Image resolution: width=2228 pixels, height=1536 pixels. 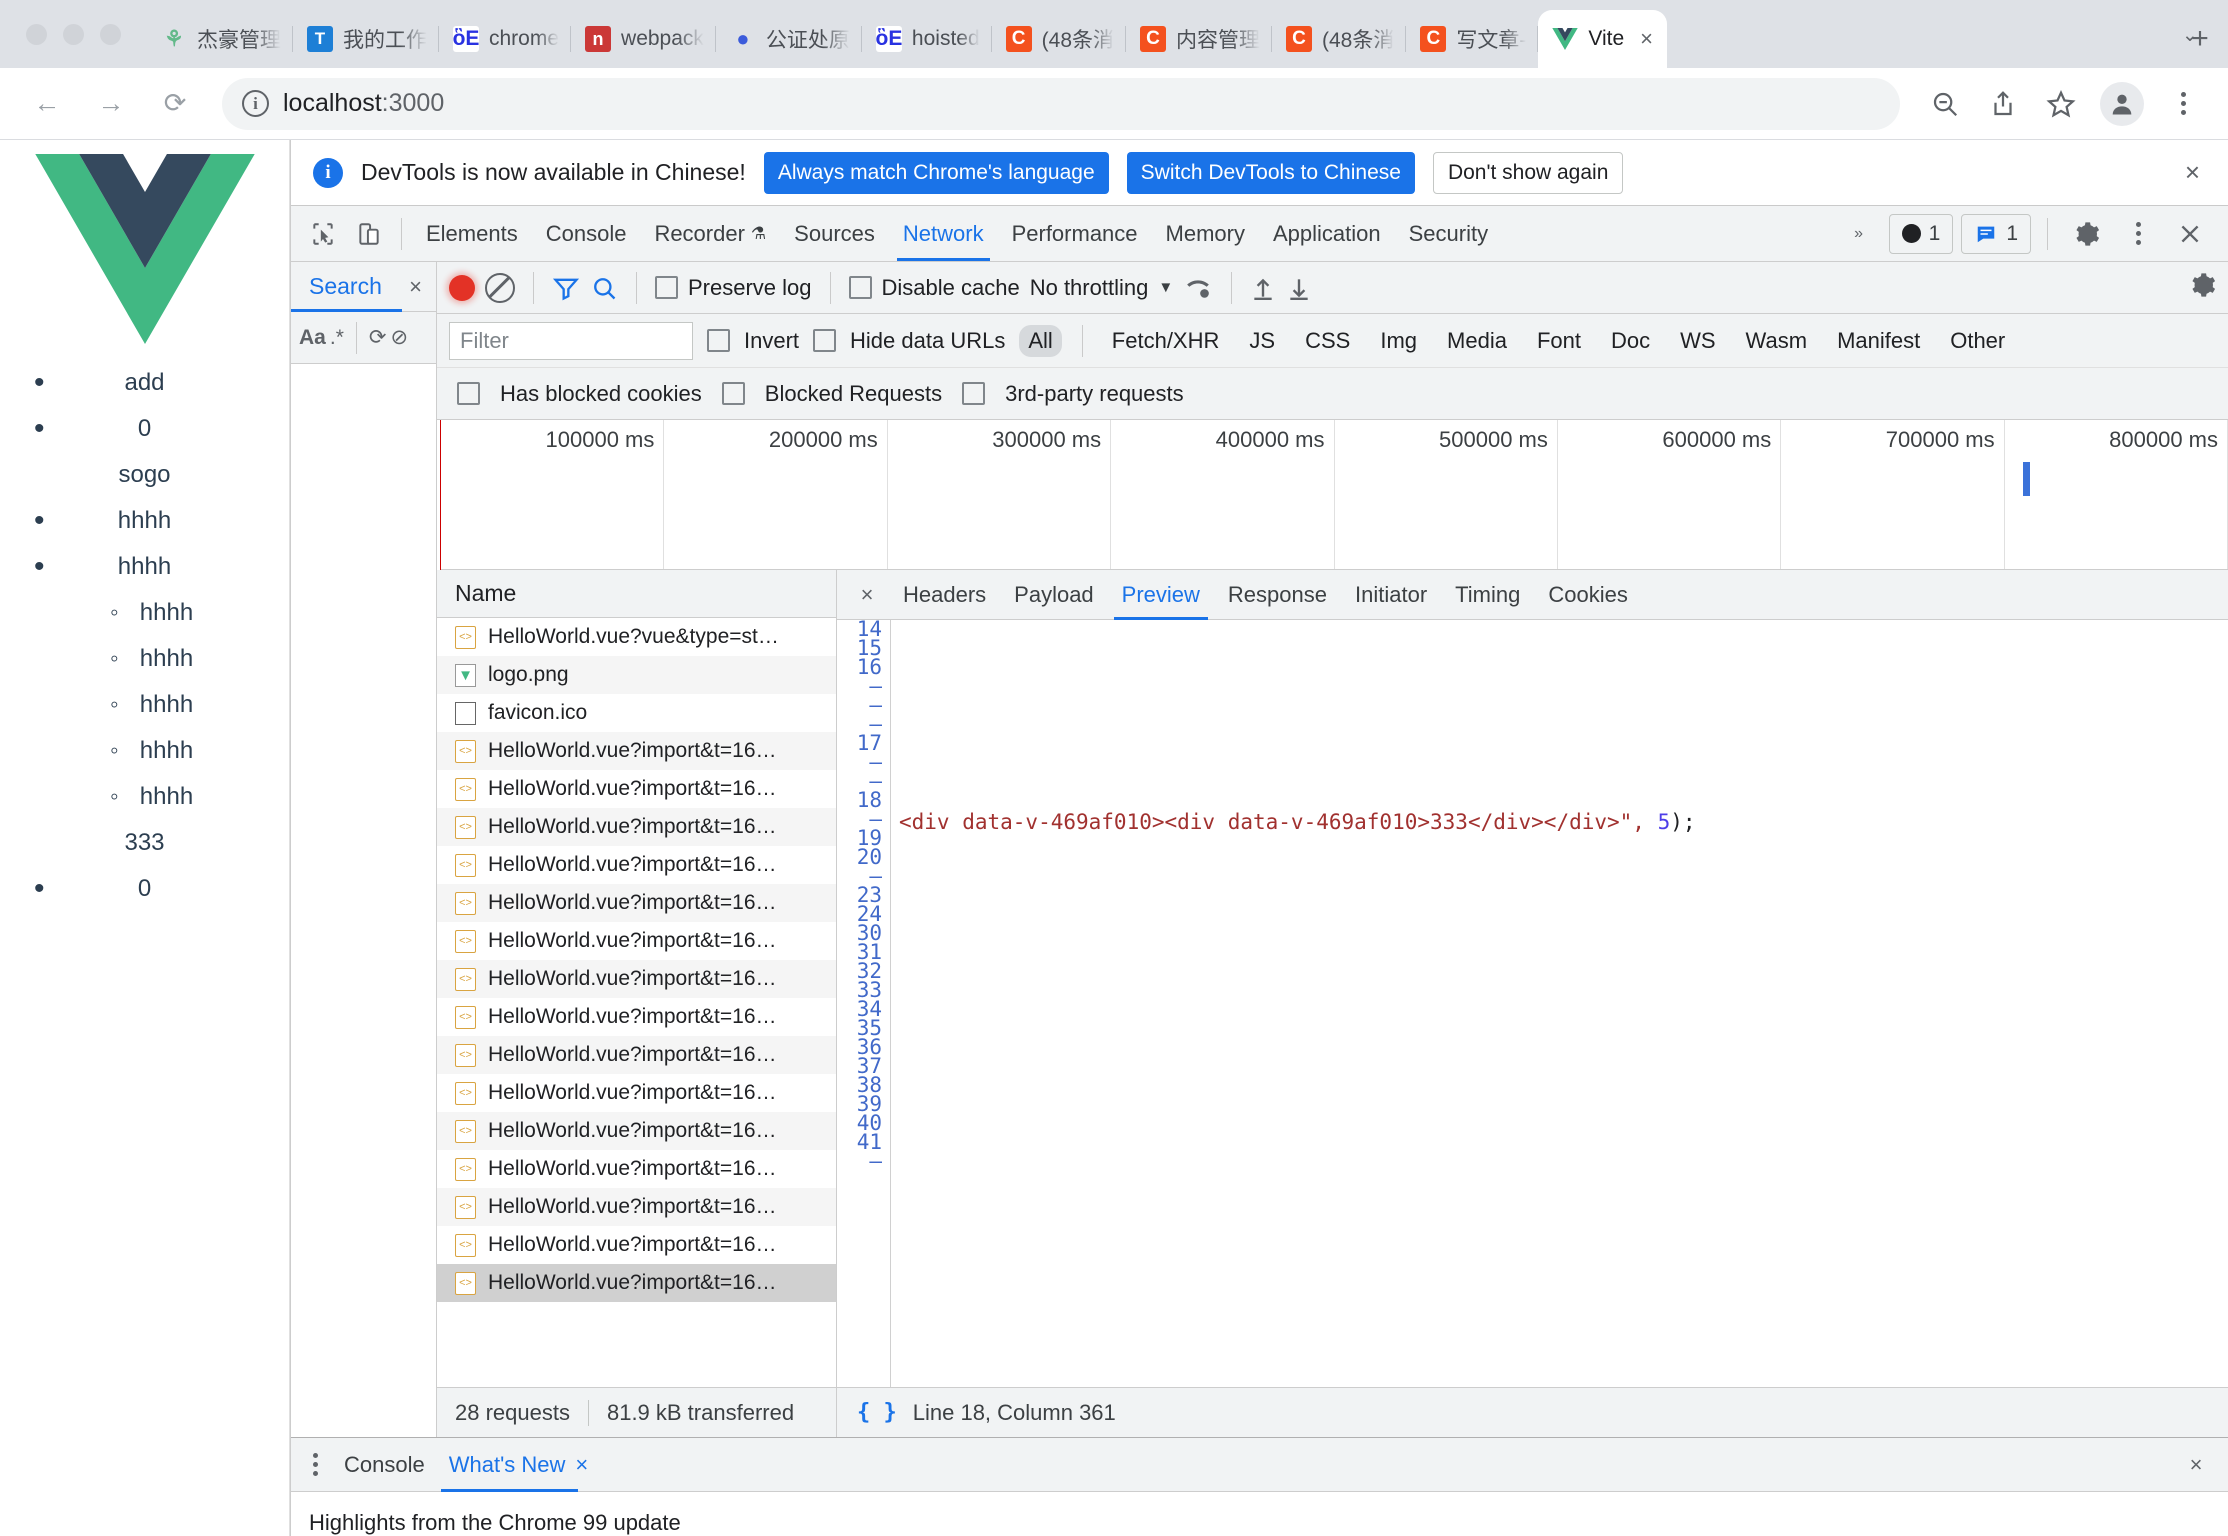 I want to click on devtools-tab-elements: Elements, so click(x=472, y=234).